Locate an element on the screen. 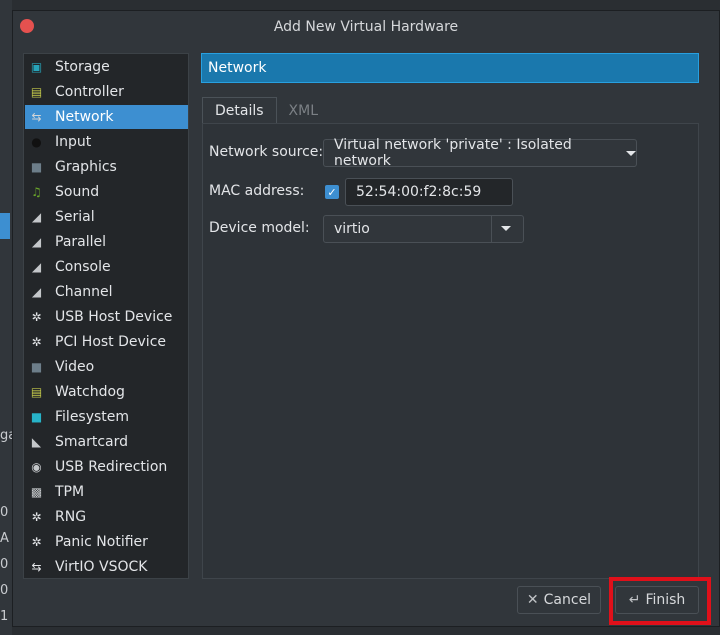 The width and height of the screenshot is (720, 635). hardware-item-label: Controller is located at coordinates (89, 92).